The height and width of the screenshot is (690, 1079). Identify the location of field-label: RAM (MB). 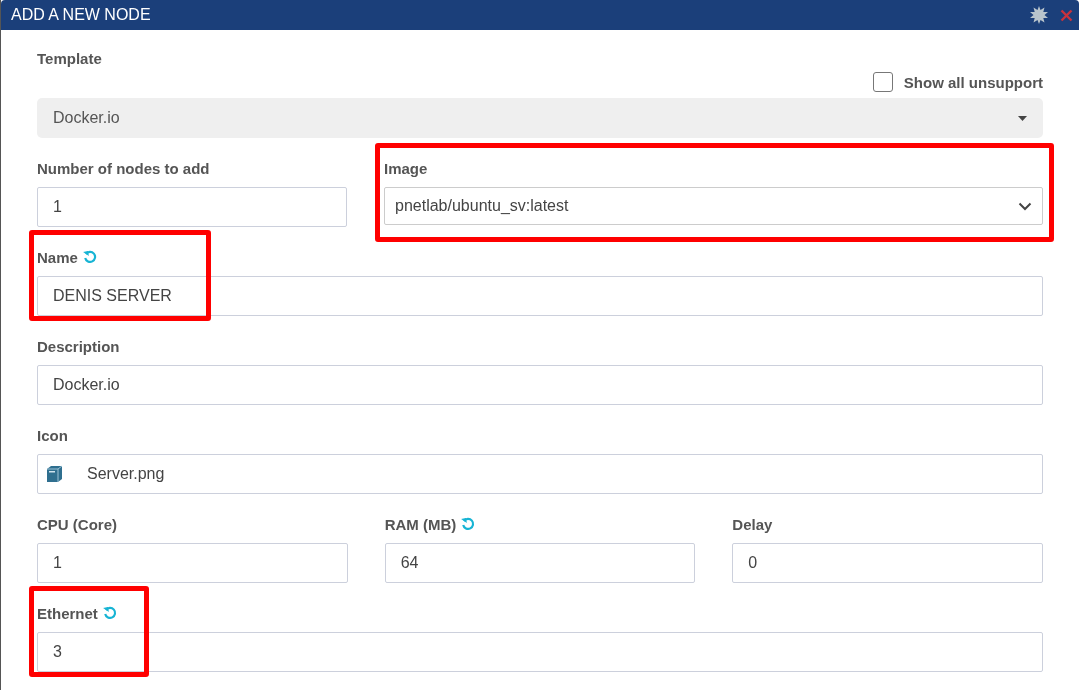
(420, 524).